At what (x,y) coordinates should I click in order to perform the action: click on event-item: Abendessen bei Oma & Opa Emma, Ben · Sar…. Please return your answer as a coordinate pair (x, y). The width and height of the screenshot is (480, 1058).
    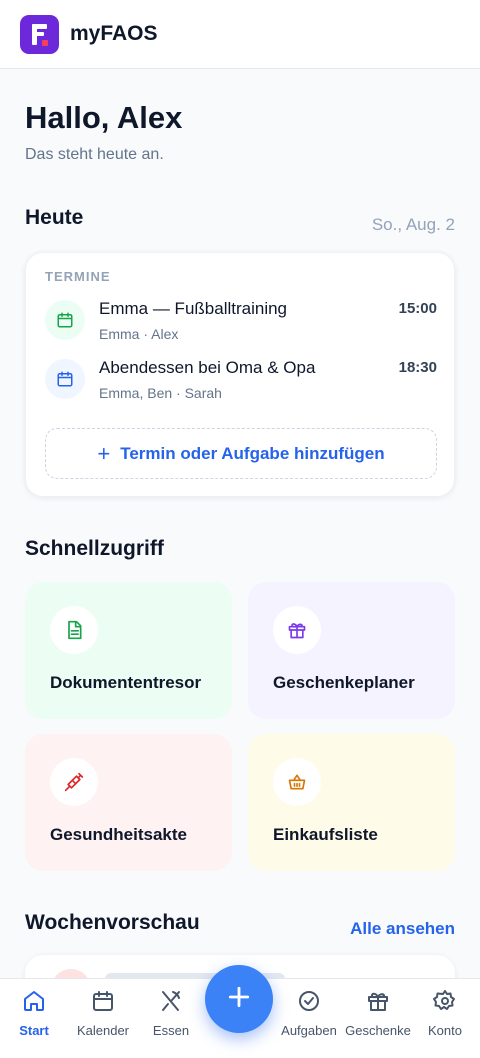
    Looking at the image, I should click on (241, 383).